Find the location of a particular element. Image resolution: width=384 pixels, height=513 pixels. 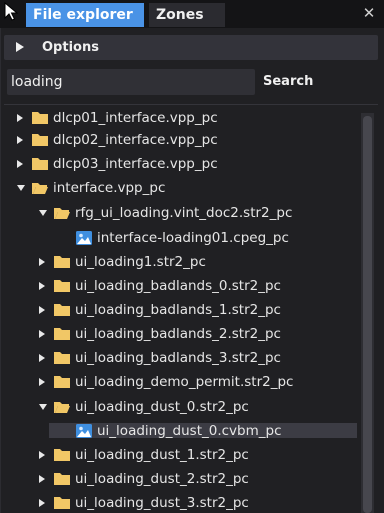

tree-folder-row: ui_loading_dust_2.str2_pc is located at coordinates (180, 479).